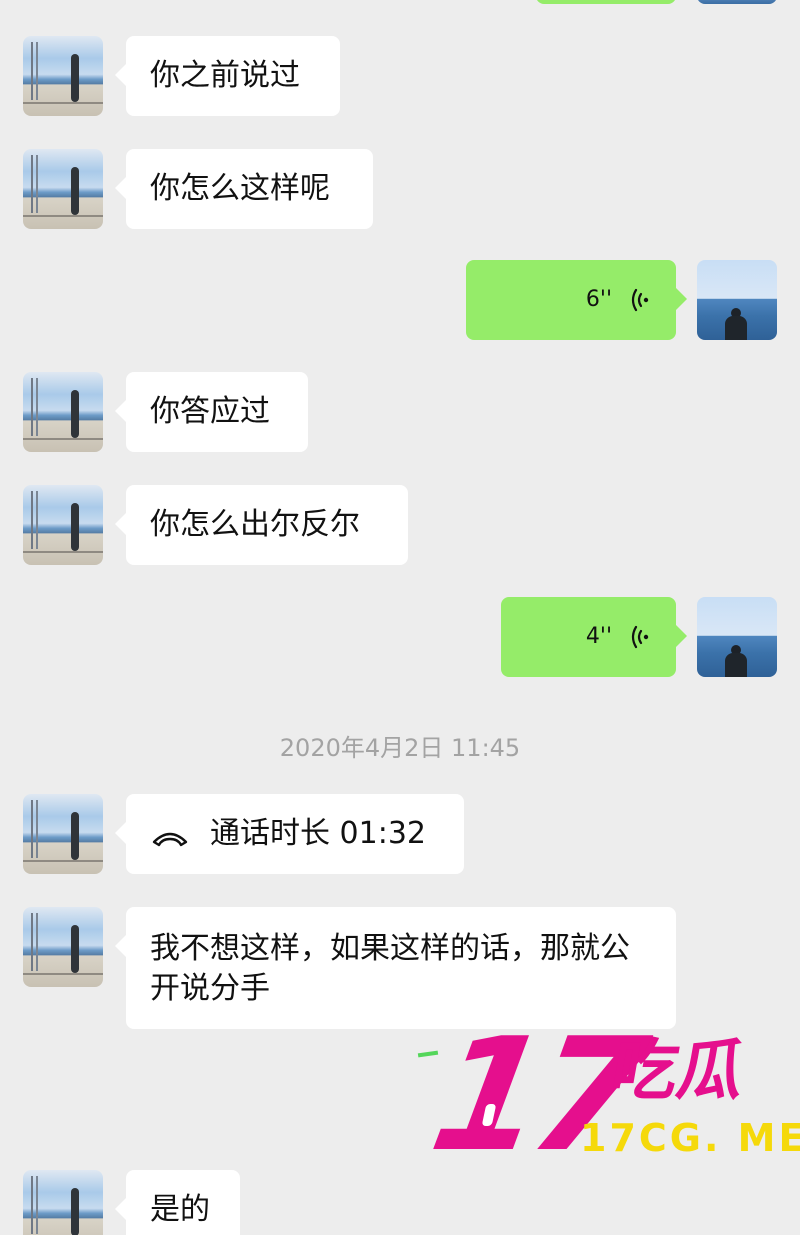 The height and width of the screenshot is (1235, 800). What do you see at coordinates (428, 1054) in the screenshot?
I see `watermark-accent-dash` at bounding box center [428, 1054].